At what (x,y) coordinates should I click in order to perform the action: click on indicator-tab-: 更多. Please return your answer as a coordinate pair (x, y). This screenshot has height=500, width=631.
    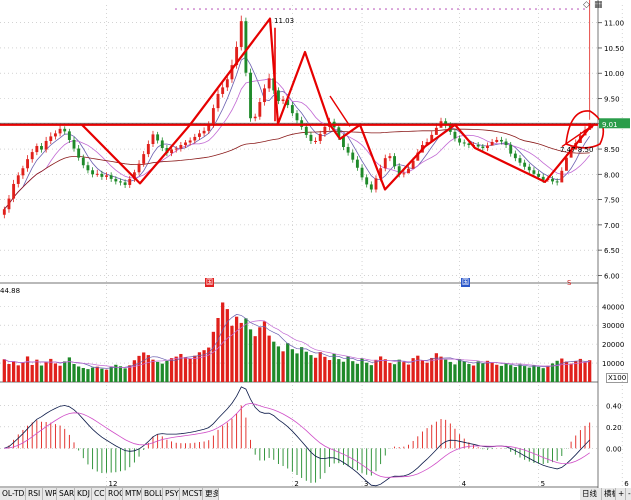
    Looking at the image, I should click on (211, 494).